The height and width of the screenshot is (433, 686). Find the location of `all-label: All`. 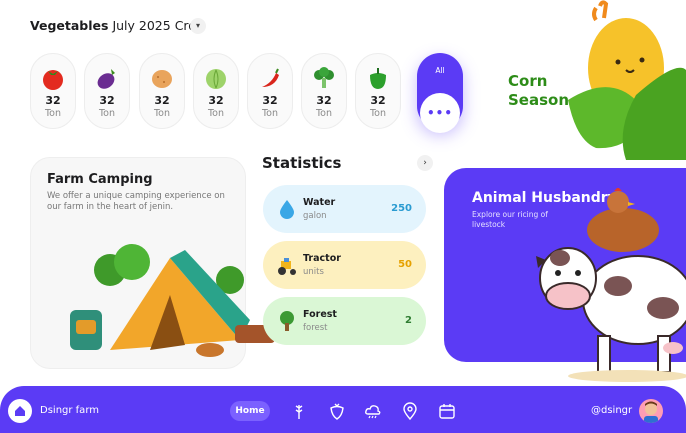

all-label: All is located at coordinates (440, 70).